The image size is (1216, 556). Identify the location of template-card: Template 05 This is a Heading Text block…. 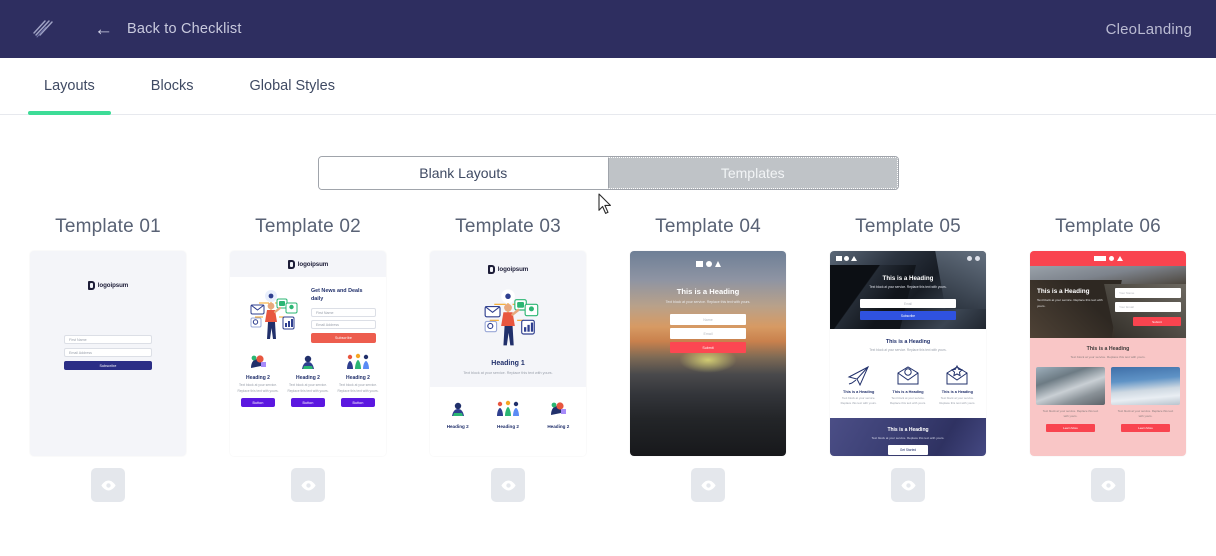
(908, 359).